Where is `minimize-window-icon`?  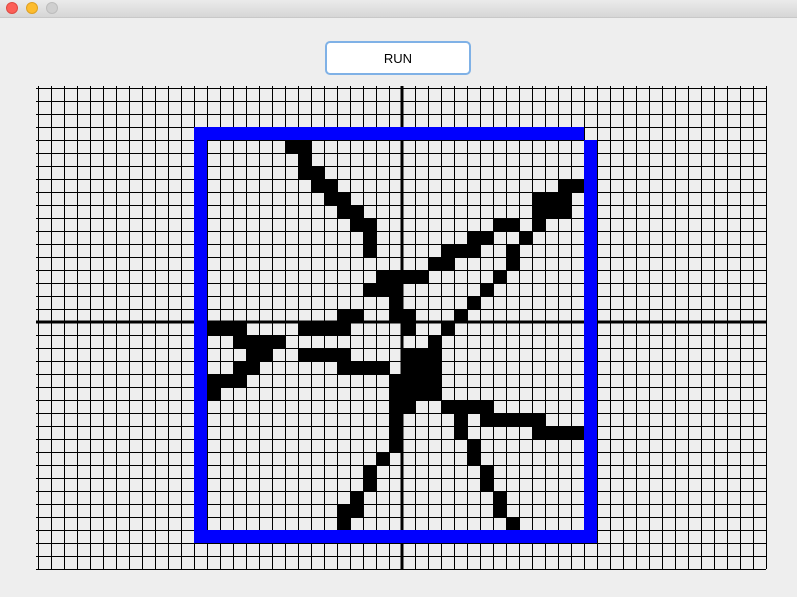 minimize-window-icon is located at coordinates (32, 8).